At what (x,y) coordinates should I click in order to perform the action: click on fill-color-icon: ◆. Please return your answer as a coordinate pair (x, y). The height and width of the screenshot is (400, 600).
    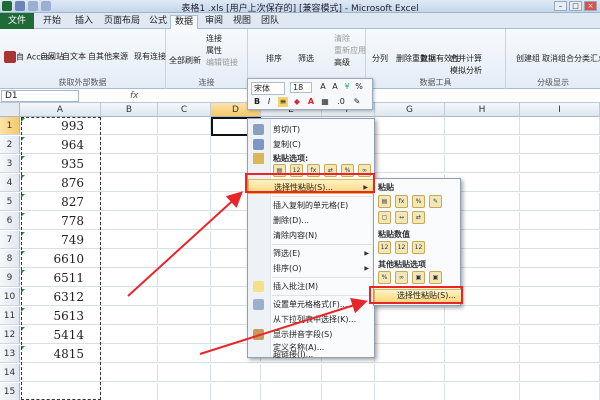
    Looking at the image, I should click on (297, 102).